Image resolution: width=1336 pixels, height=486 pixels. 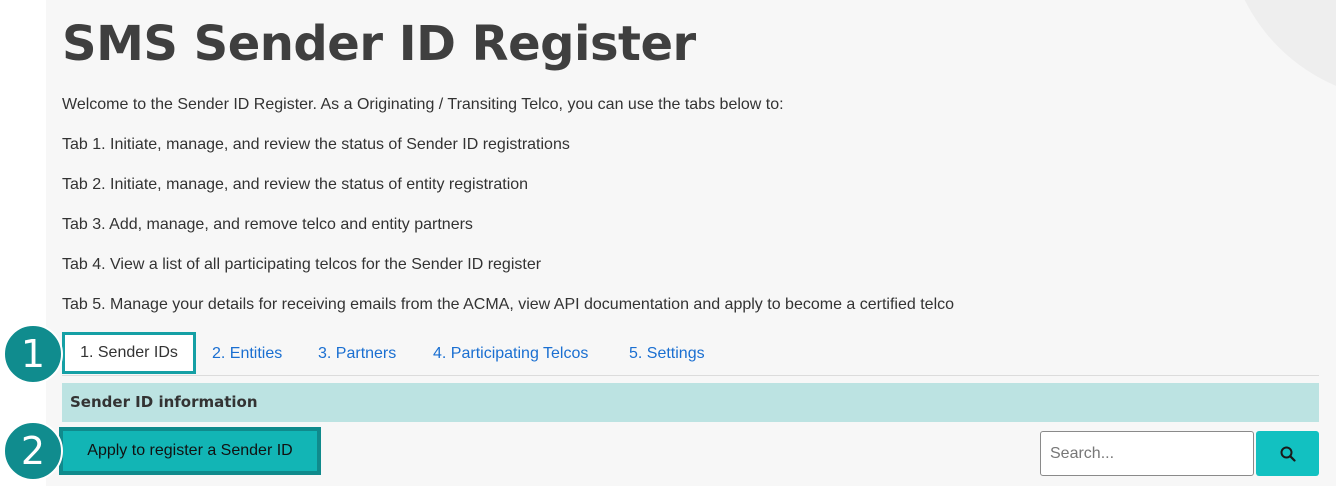 I want to click on search-icon, so click(x=1288, y=454).